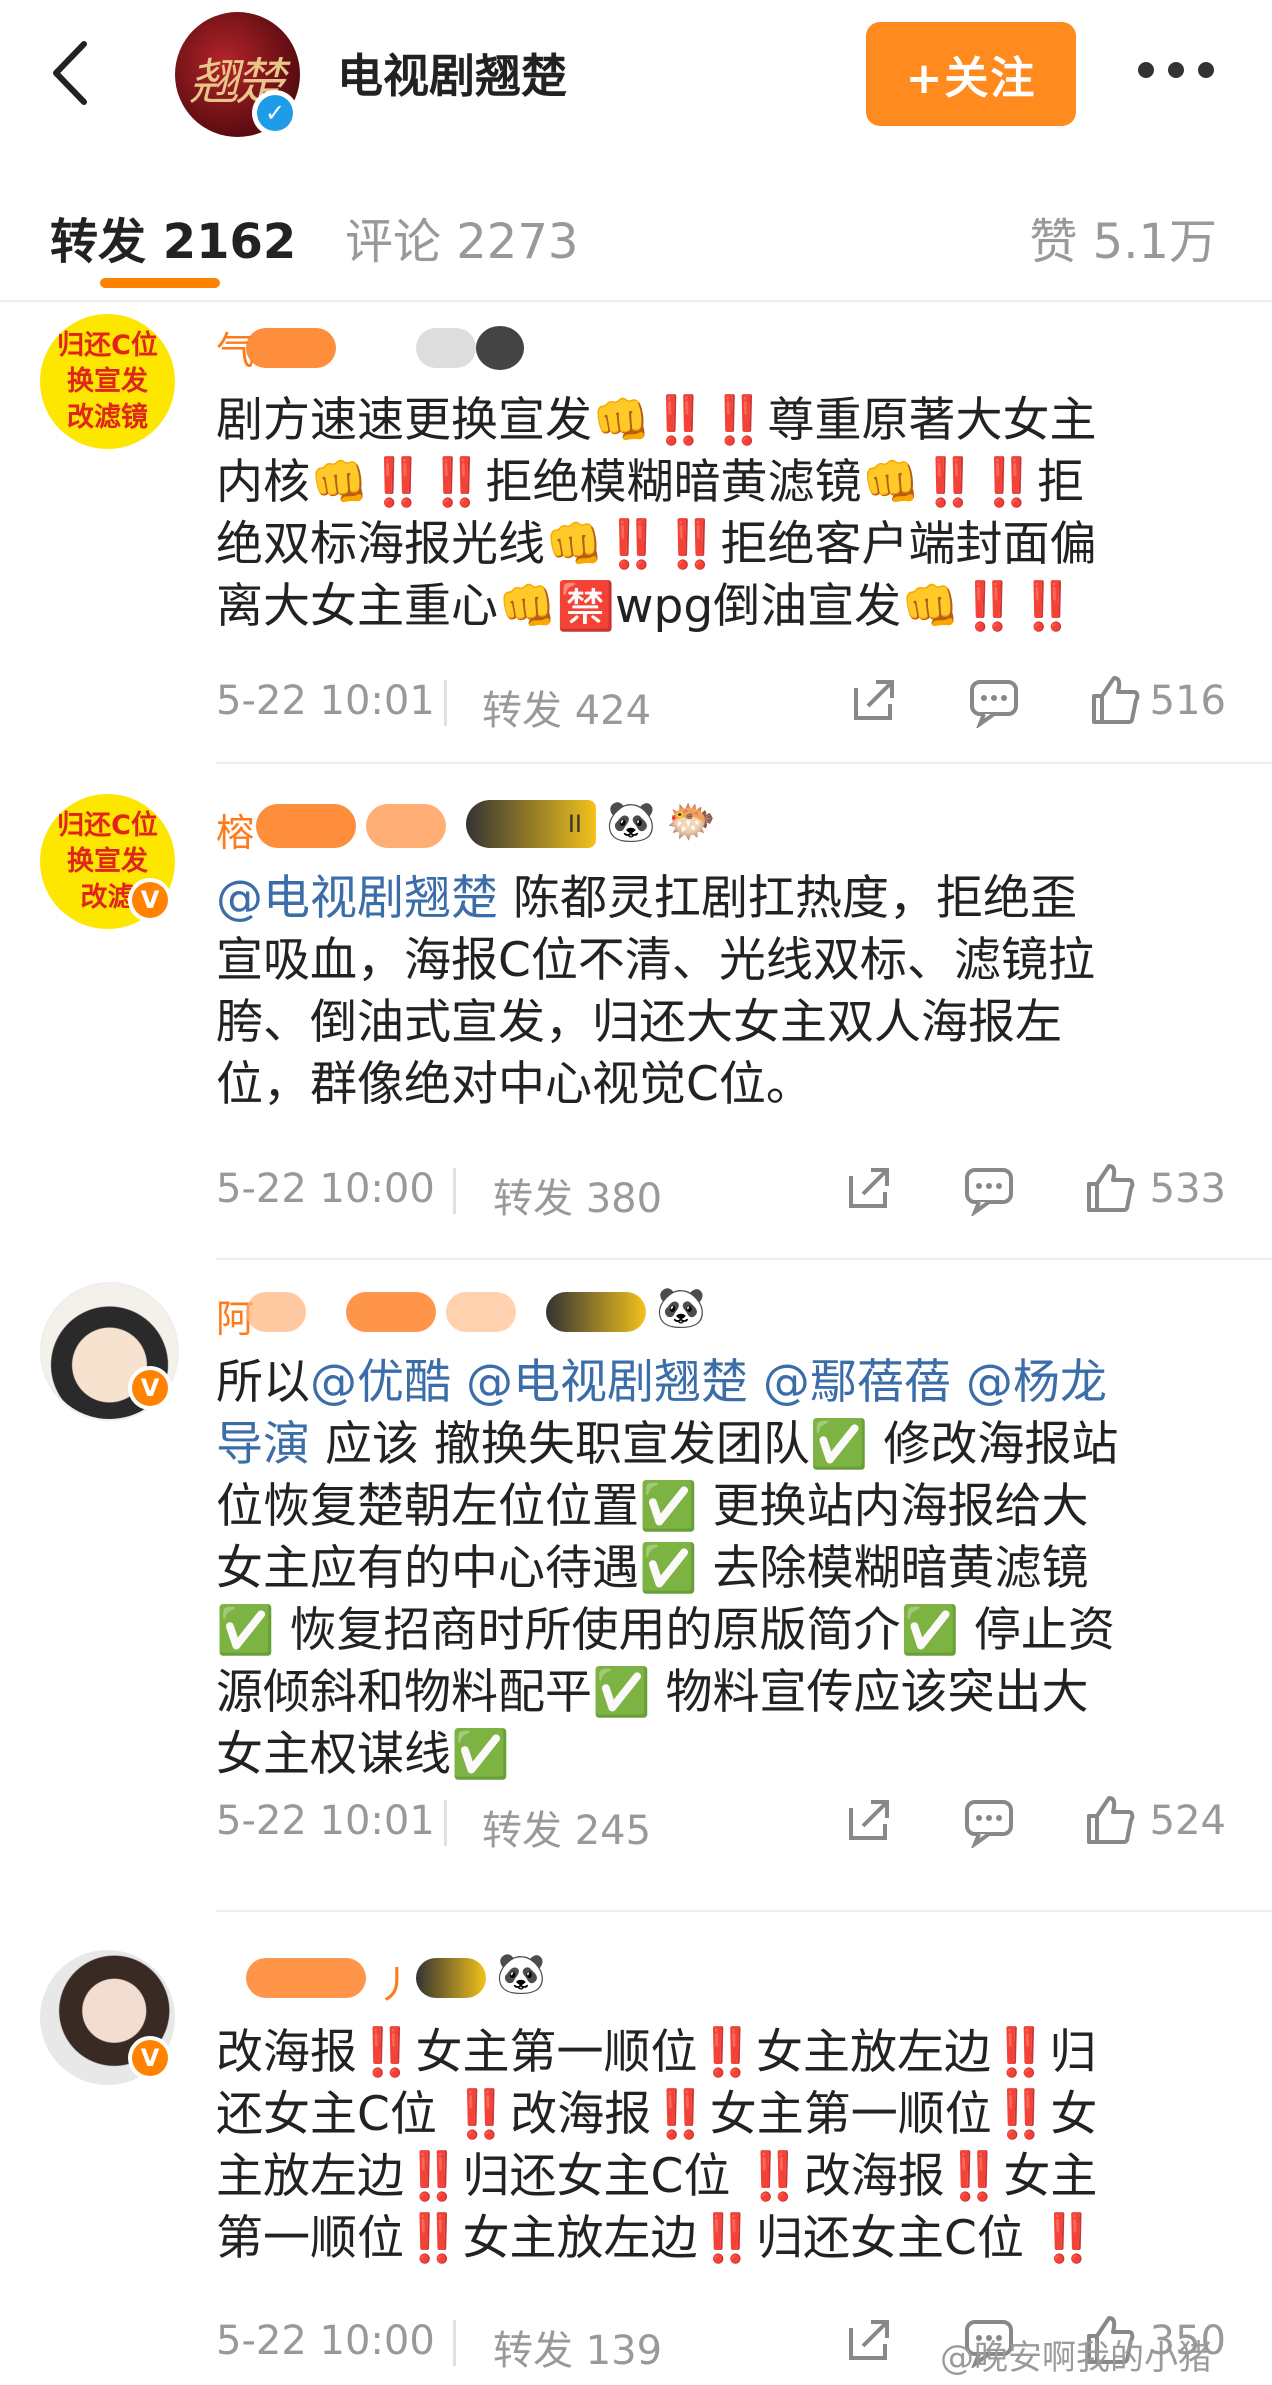 The width and height of the screenshot is (1272, 2385). I want to click on tab-comment: 评论 2273, so click(461, 237).